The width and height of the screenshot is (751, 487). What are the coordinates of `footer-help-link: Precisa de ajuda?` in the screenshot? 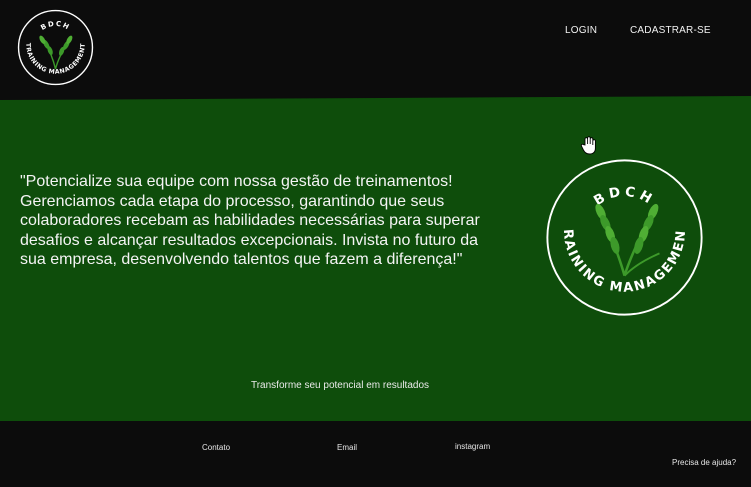 It's located at (704, 462).